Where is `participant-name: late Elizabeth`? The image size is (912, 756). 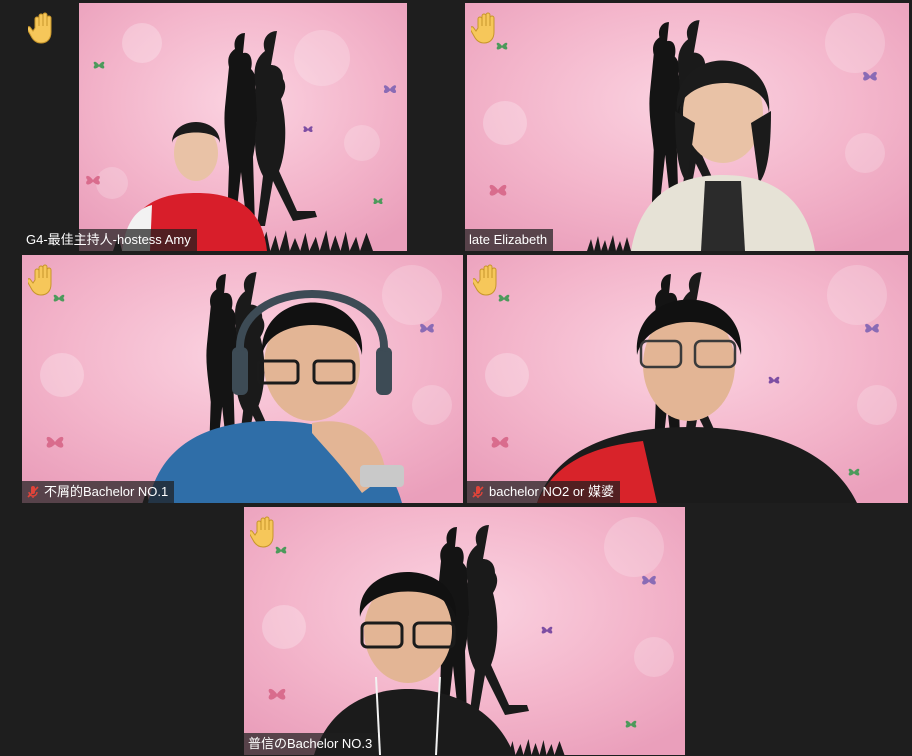
participant-name: late Elizabeth is located at coordinates (508, 239).